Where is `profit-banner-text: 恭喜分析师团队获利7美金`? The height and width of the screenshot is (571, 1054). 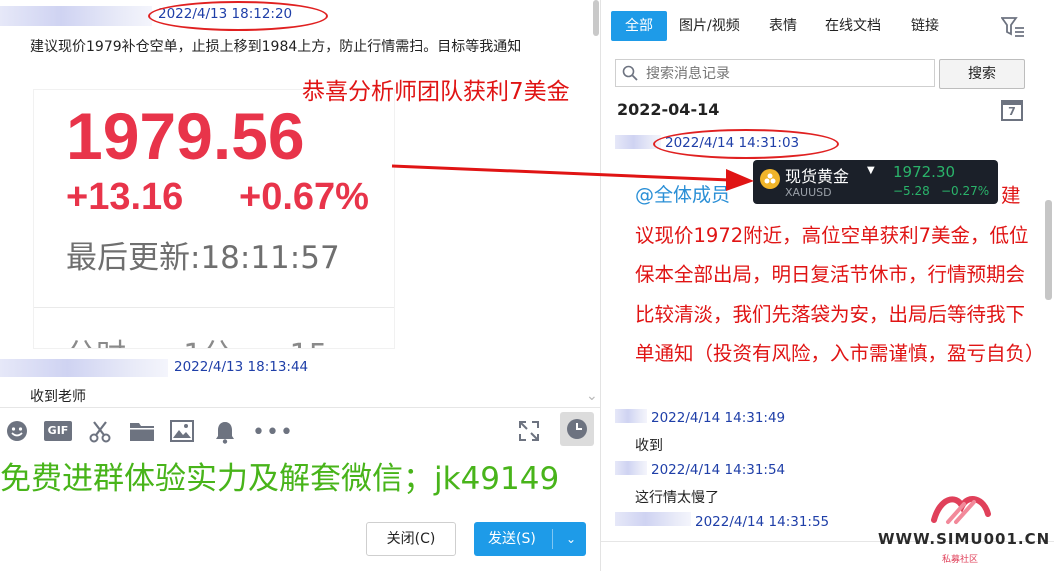 profit-banner-text: 恭喜分析师团队获利7美金 is located at coordinates (436, 92).